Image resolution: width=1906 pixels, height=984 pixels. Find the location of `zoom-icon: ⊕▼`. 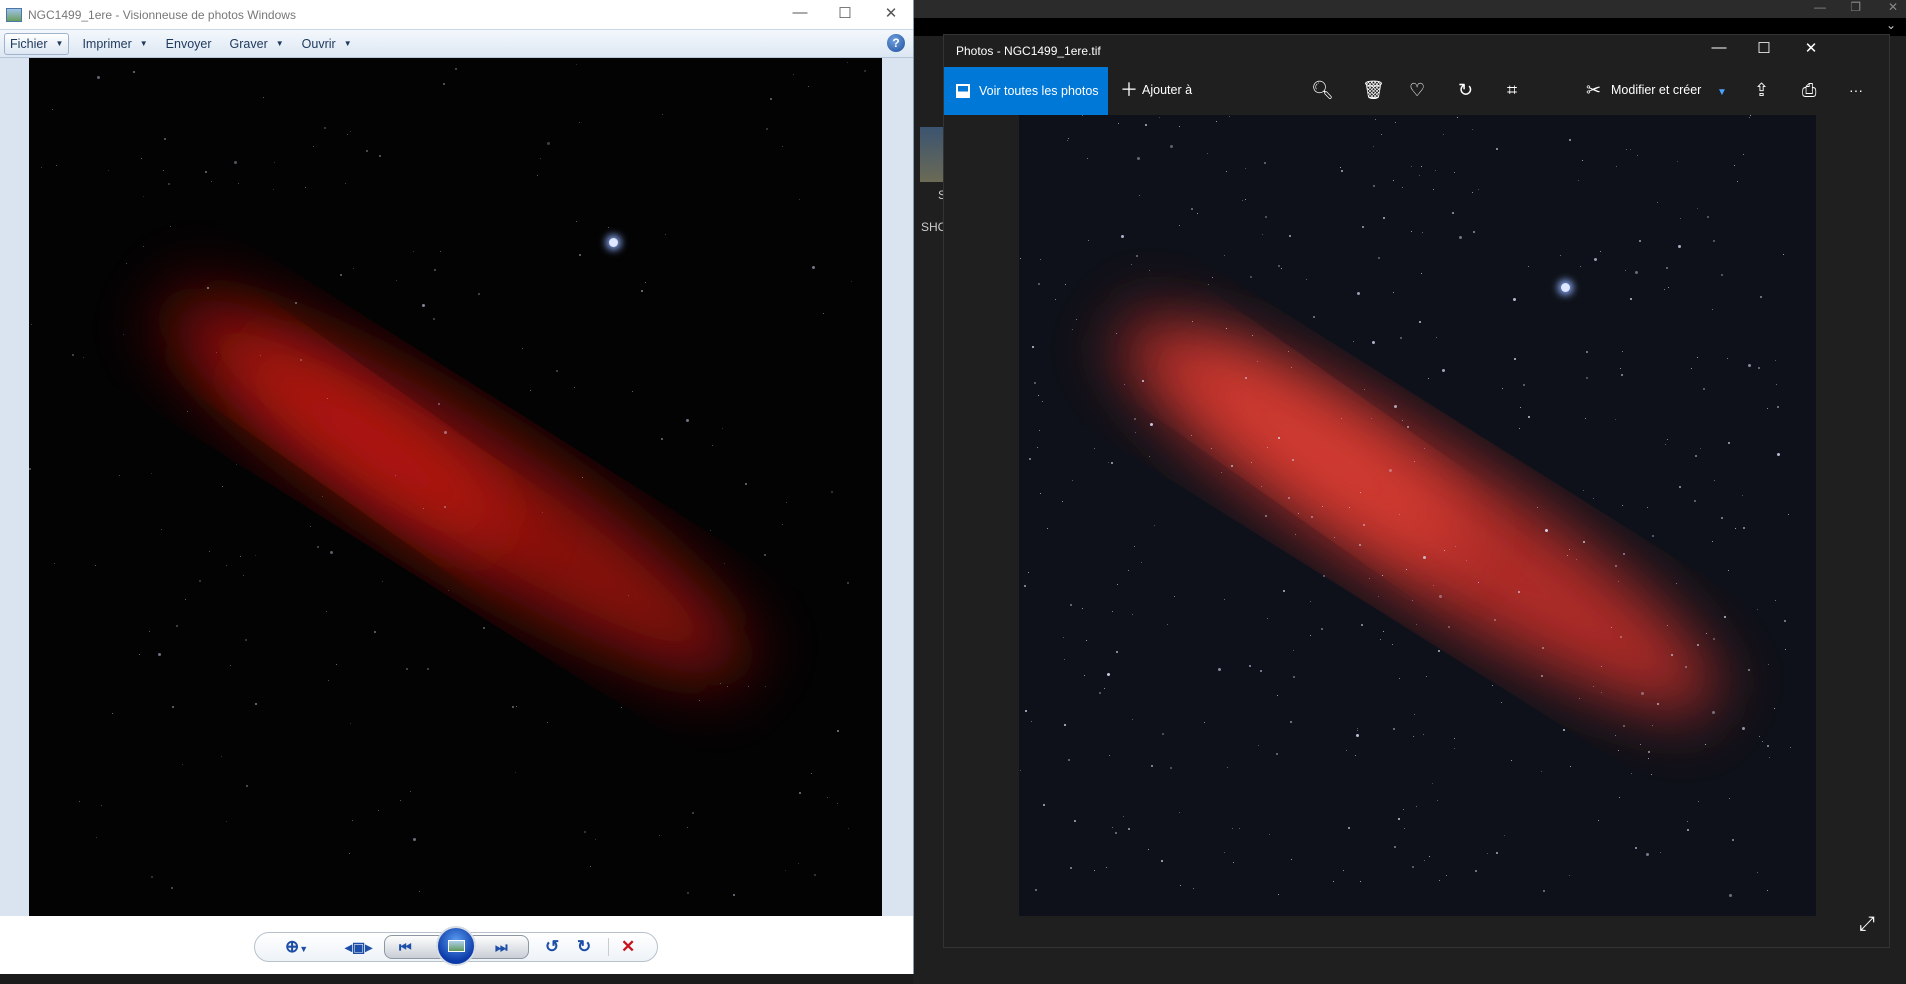

zoom-icon: ⊕▼ is located at coordinates (296, 948).